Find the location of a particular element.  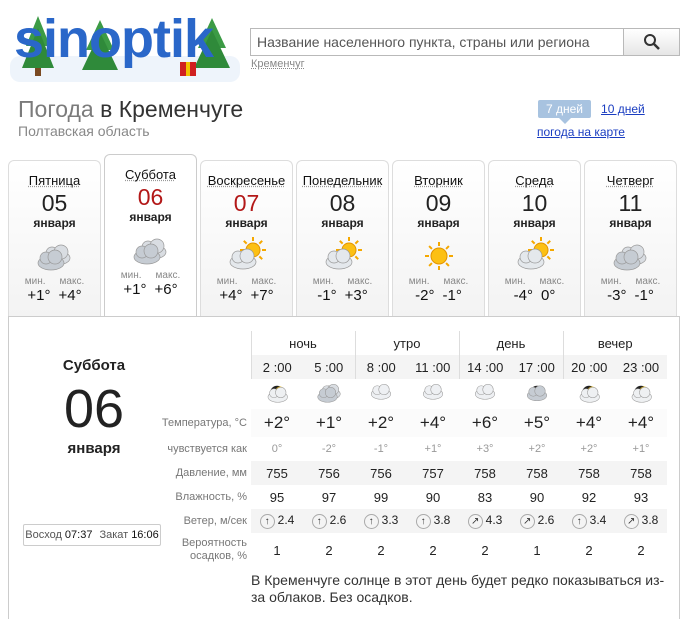

pressure-label: Давление, мм is located at coordinates (211, 473).